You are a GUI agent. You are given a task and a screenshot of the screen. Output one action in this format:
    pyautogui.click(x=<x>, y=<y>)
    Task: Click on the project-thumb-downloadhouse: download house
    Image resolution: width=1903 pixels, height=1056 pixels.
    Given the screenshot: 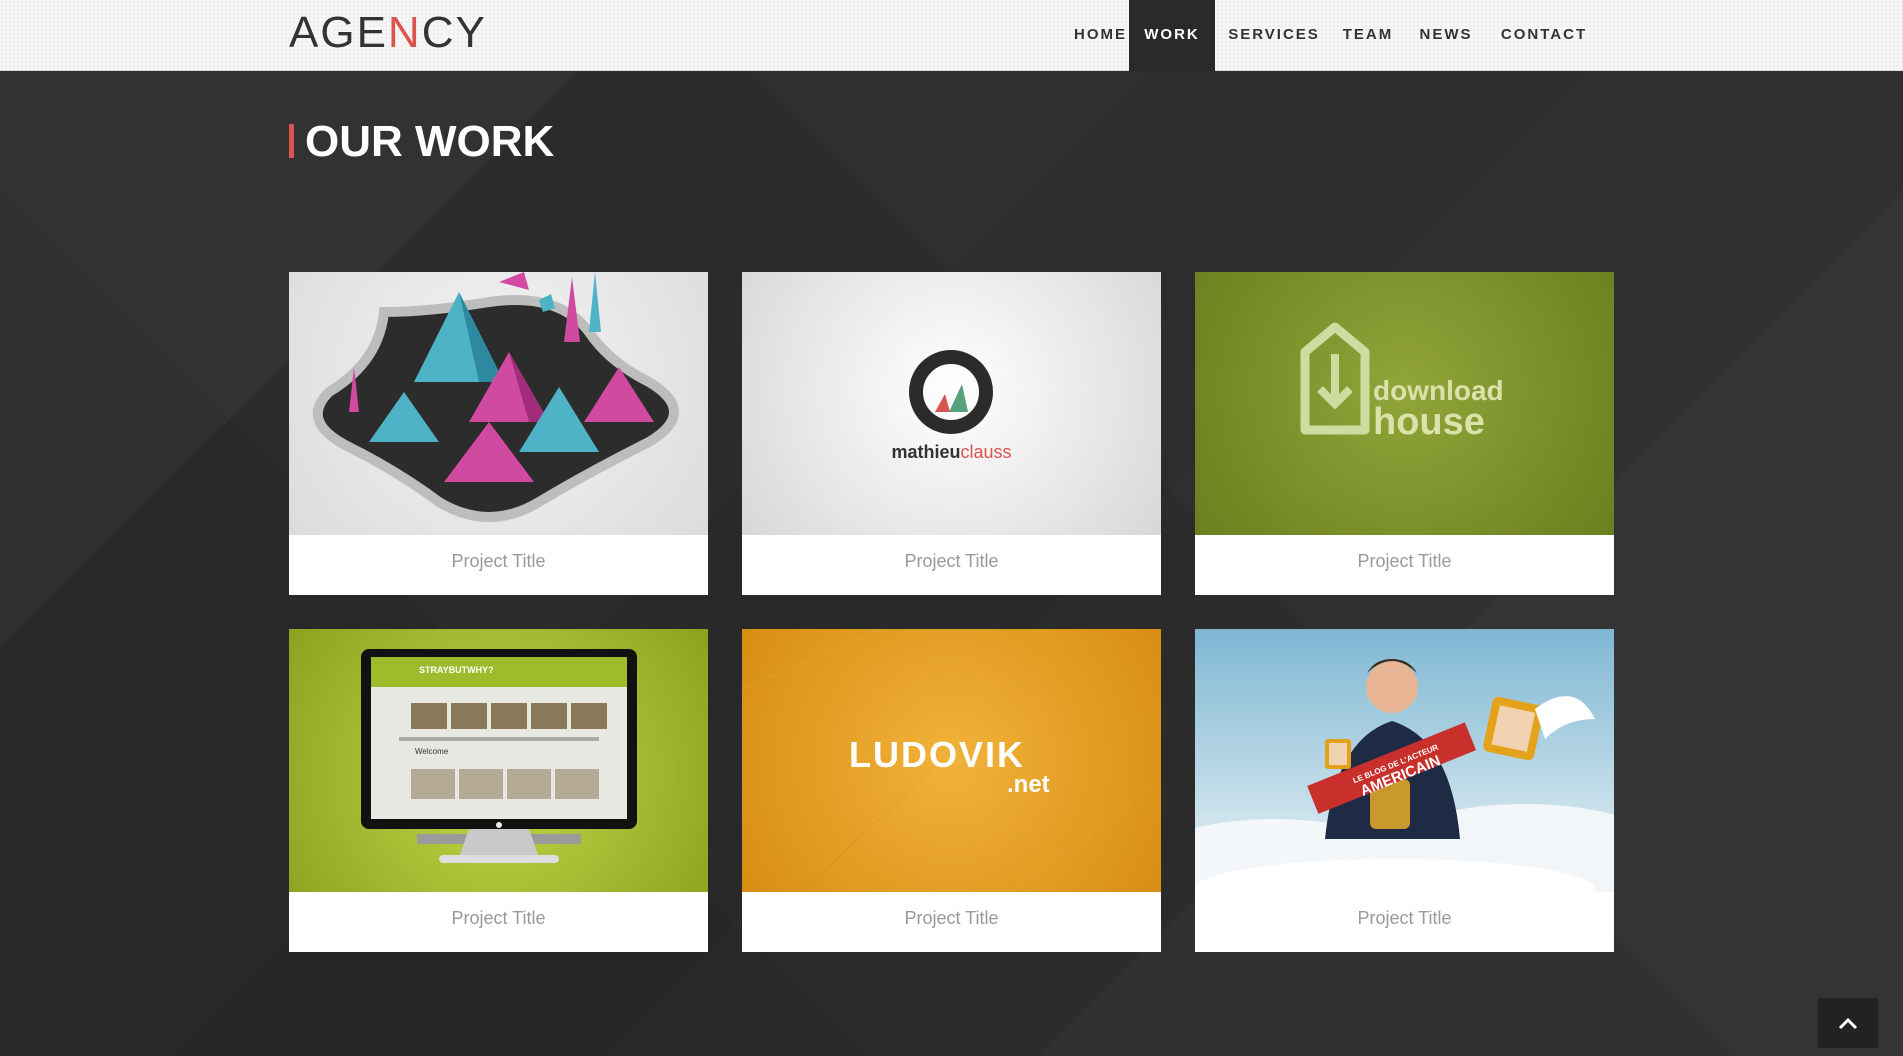 What is the action you would take?
    pyautogui.click(x=1404, y=403)
    